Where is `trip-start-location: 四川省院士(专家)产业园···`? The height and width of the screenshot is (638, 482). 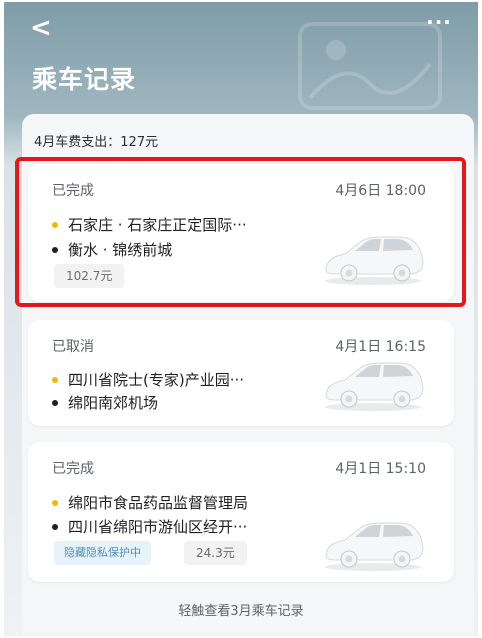 trip-start-location: 四川省院士(专家)产业园··· is located at coordinates (156, 380).